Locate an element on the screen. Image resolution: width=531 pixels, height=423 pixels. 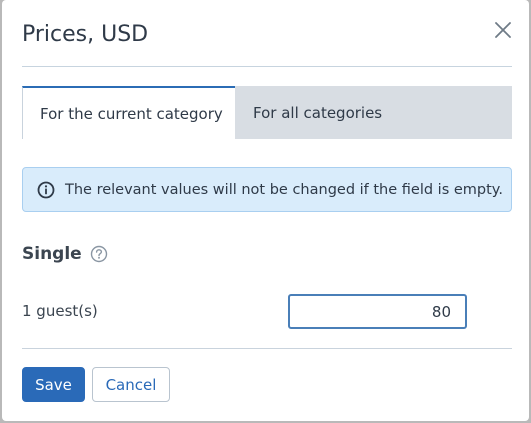
save-button: Save is located at coordinates (53, 384).